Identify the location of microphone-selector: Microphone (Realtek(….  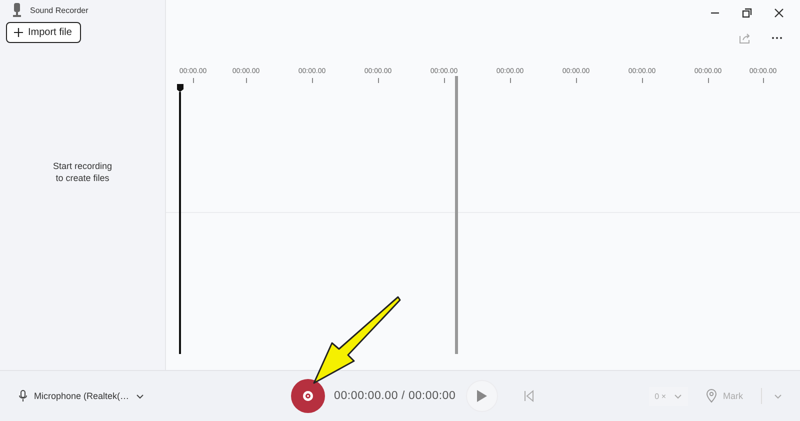
(146, 396).